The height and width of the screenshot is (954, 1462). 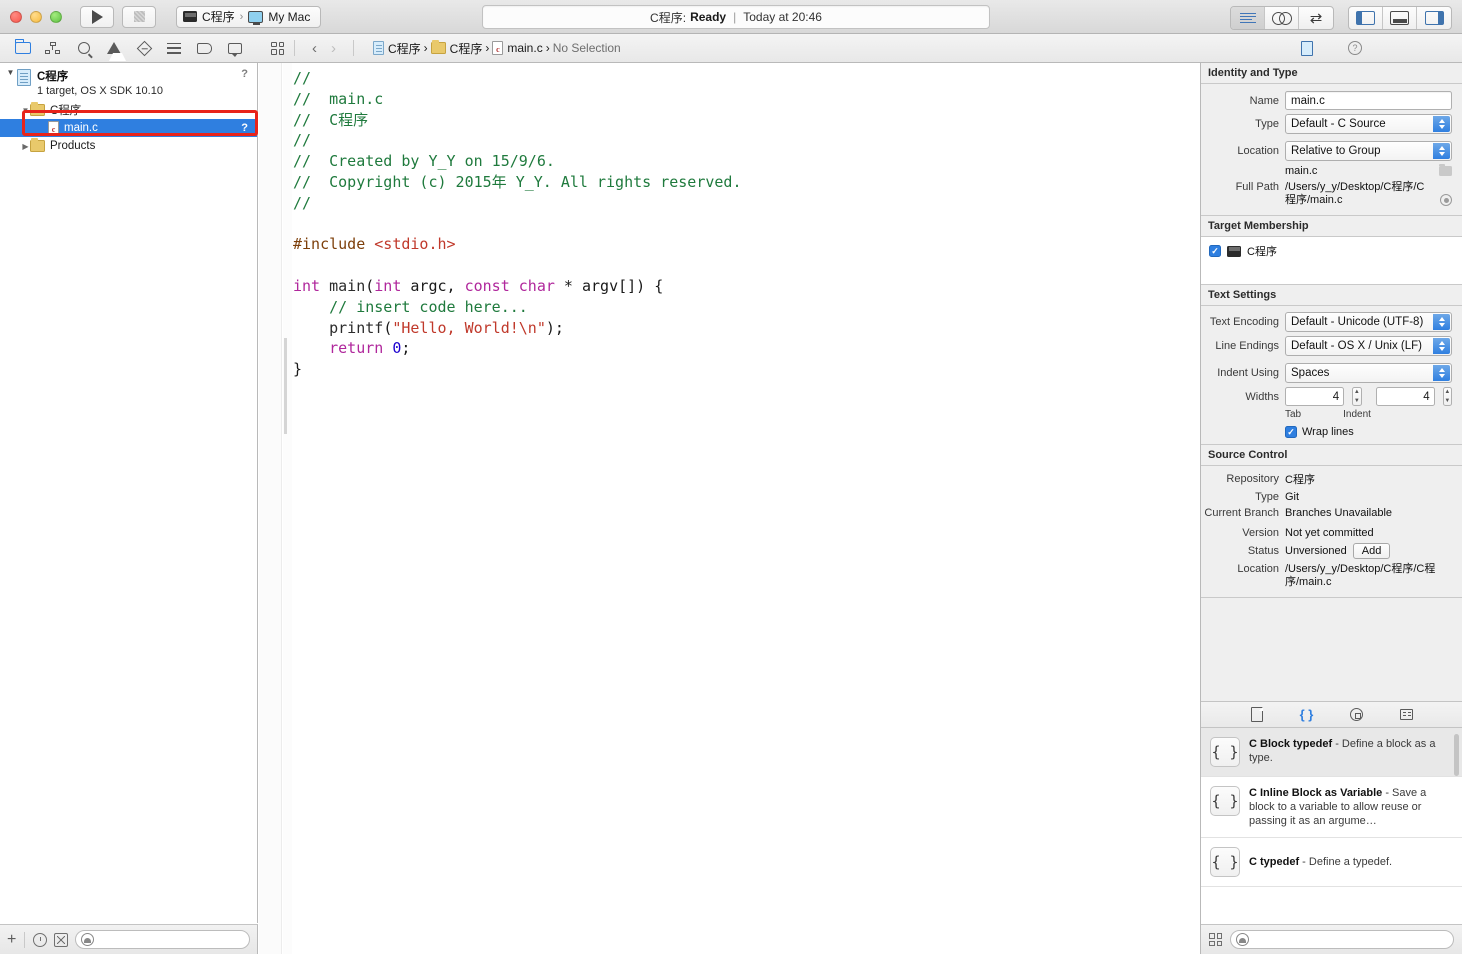 What do you see at coordinates (1282, 18) in the screenshot?
I see `assistant-editor-button` at bounding box center [1282, 18].